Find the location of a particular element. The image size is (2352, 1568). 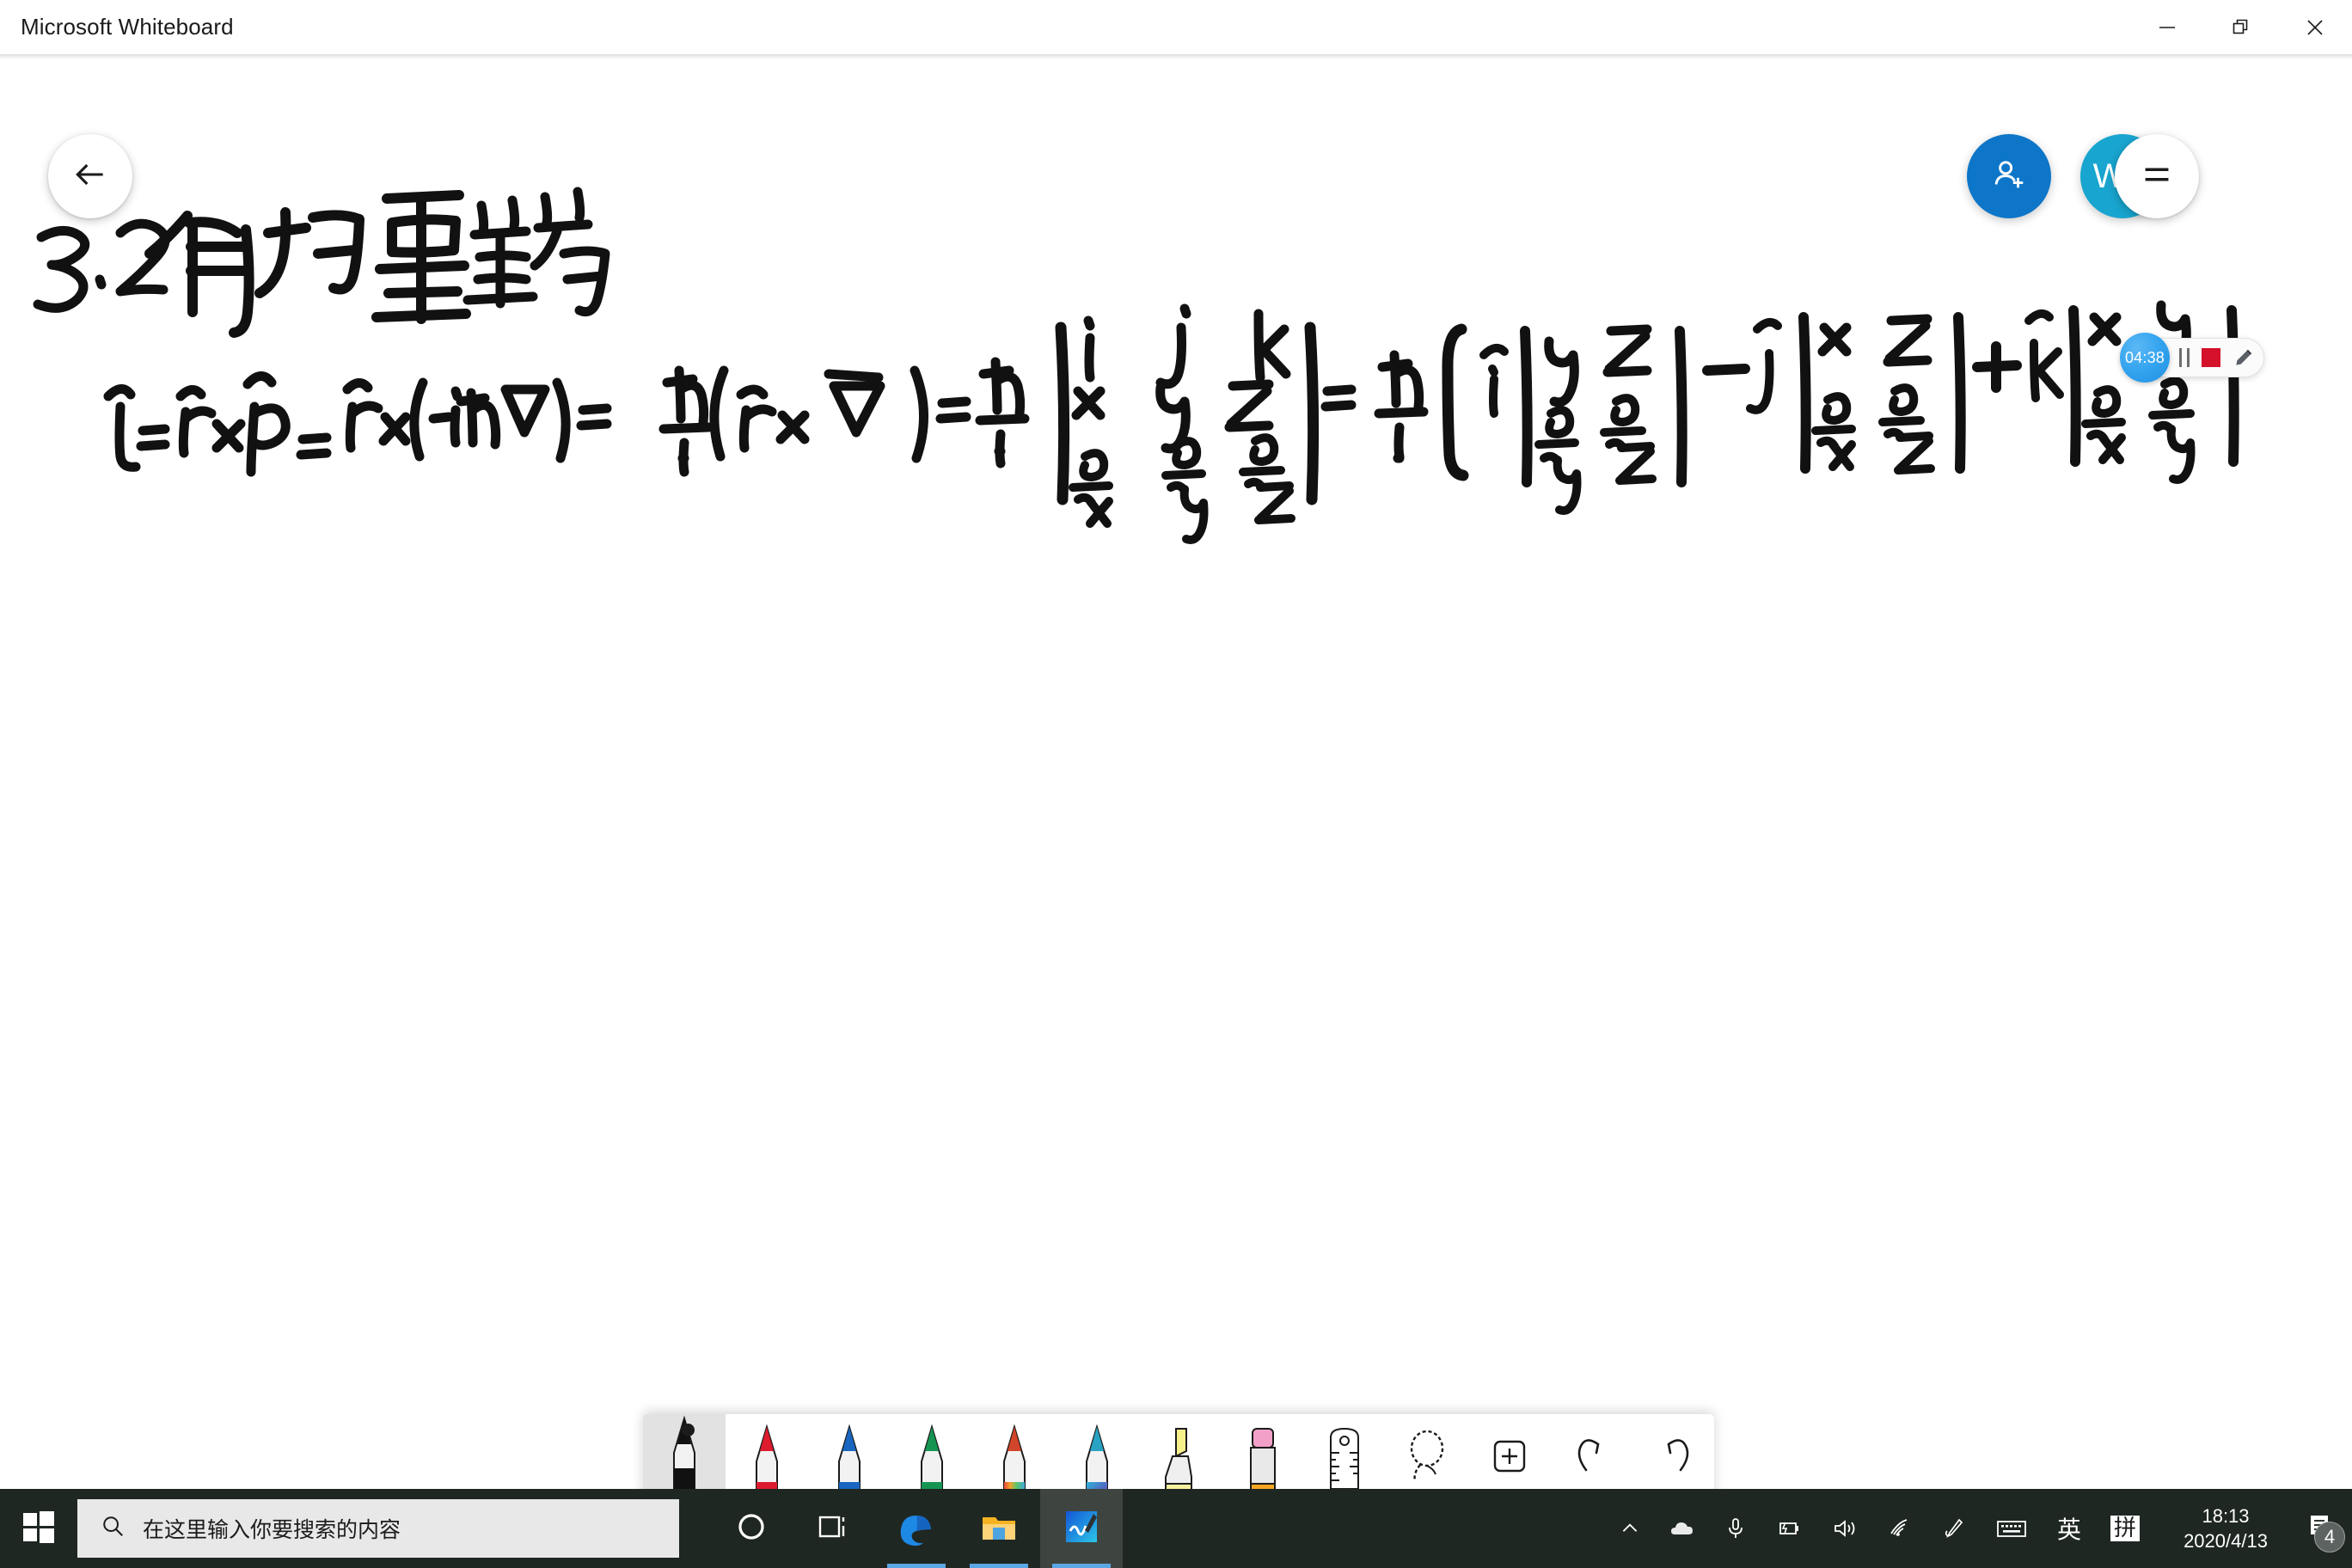

pause-recording-button is located at coordinates (2184, 357).